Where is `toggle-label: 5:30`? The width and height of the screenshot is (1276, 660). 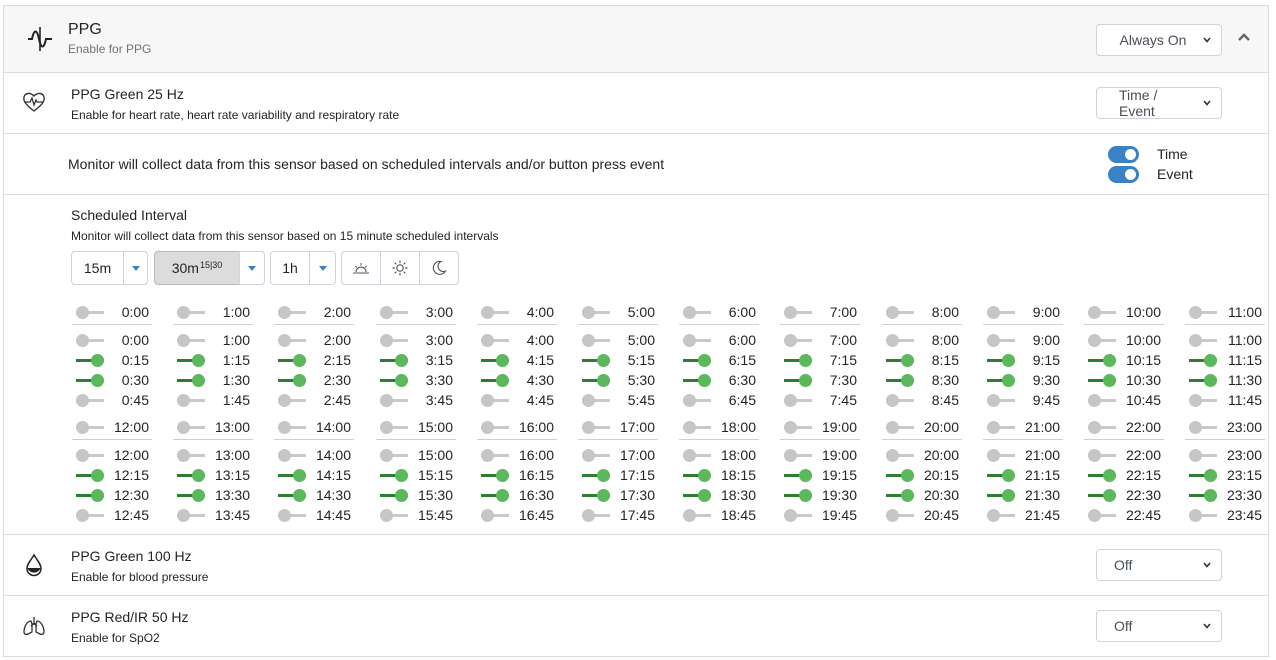 toggle-label: 5:30 is located at coordinates (641, 380).